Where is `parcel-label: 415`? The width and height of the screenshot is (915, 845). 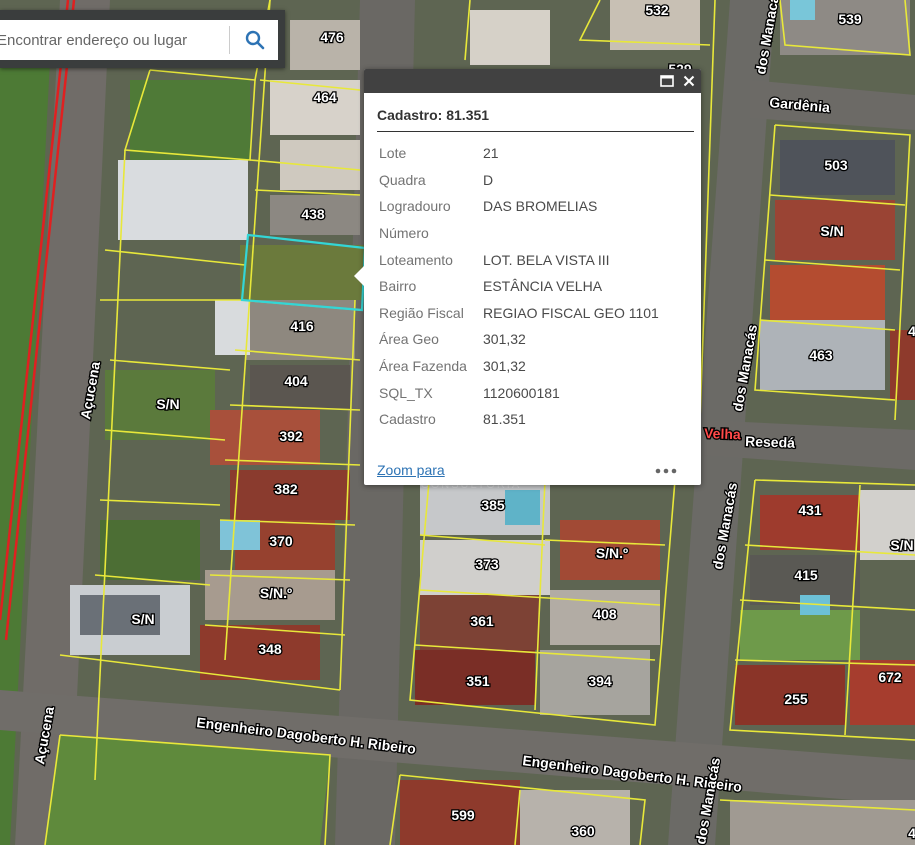 parcel-label: 415 is located at coordinates (806, 575).